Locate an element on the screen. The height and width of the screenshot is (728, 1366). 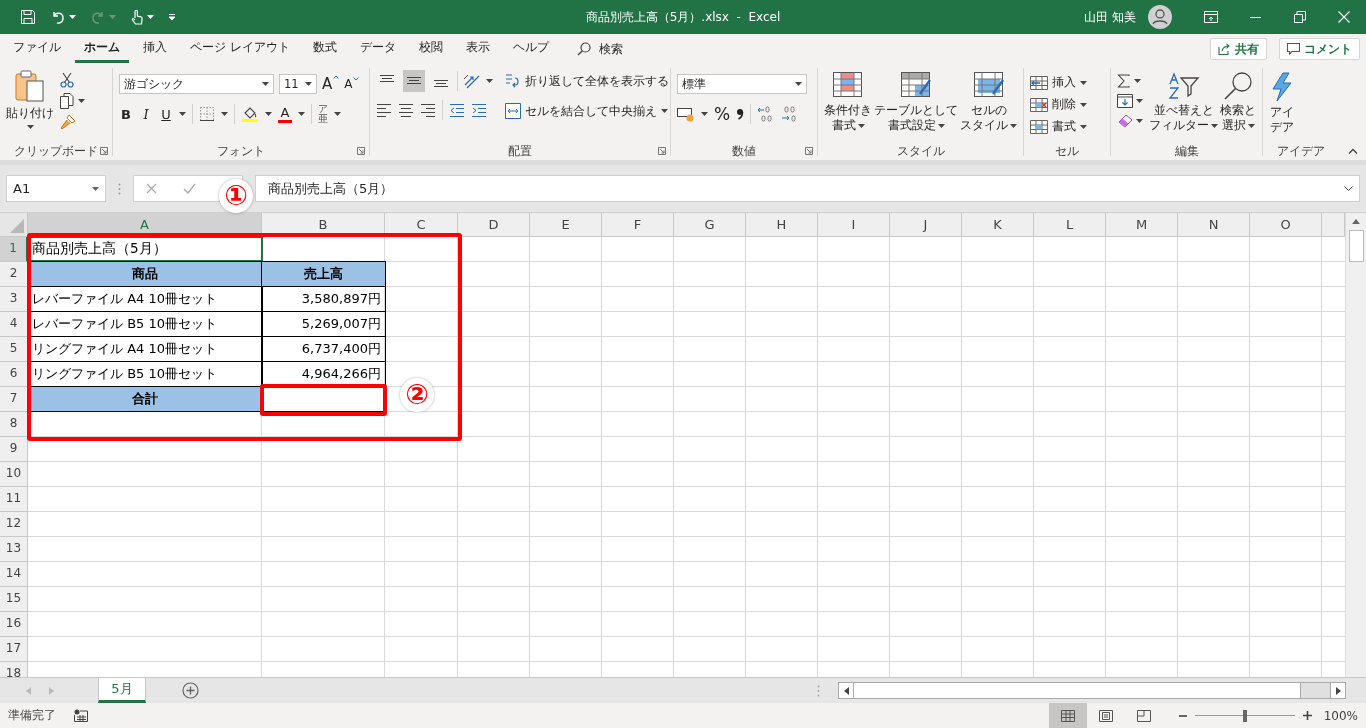
ribbon-tab: ヘルプ is located at coordinates (530, 49).